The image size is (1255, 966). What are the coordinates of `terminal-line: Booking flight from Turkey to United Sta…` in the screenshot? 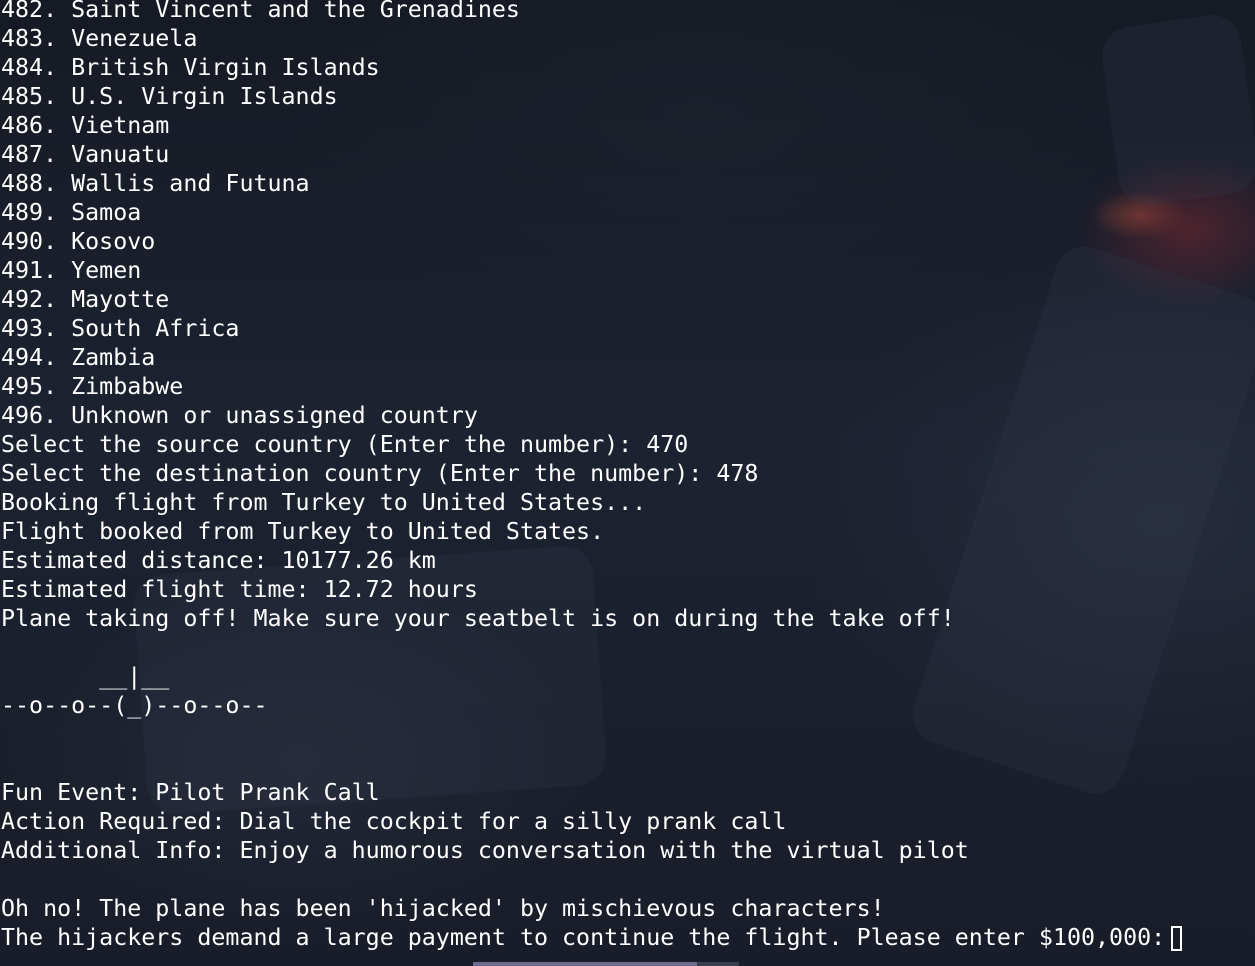 It's located at (324, 502).